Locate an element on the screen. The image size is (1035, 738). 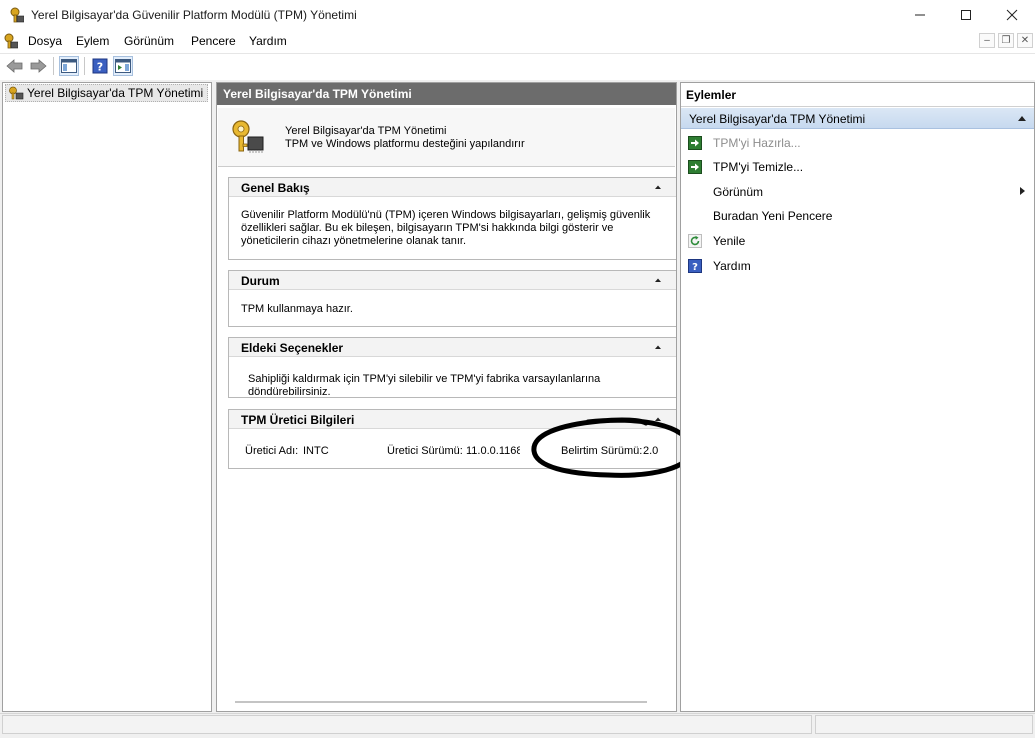
mdi-minimize-icon: – is located at coordinates (987, 40).